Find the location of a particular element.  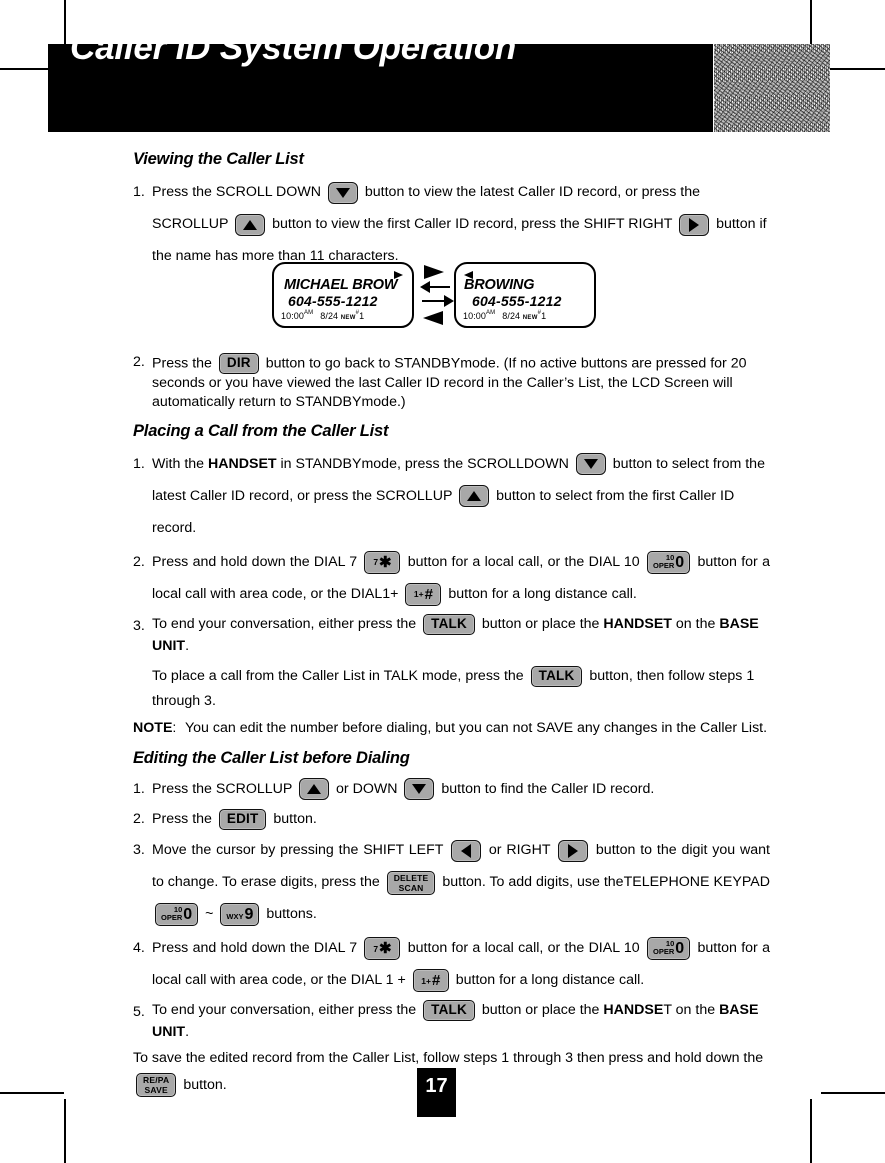

section-heading-viewing: Viewing the Caller List is located at coordinates (218, 159).